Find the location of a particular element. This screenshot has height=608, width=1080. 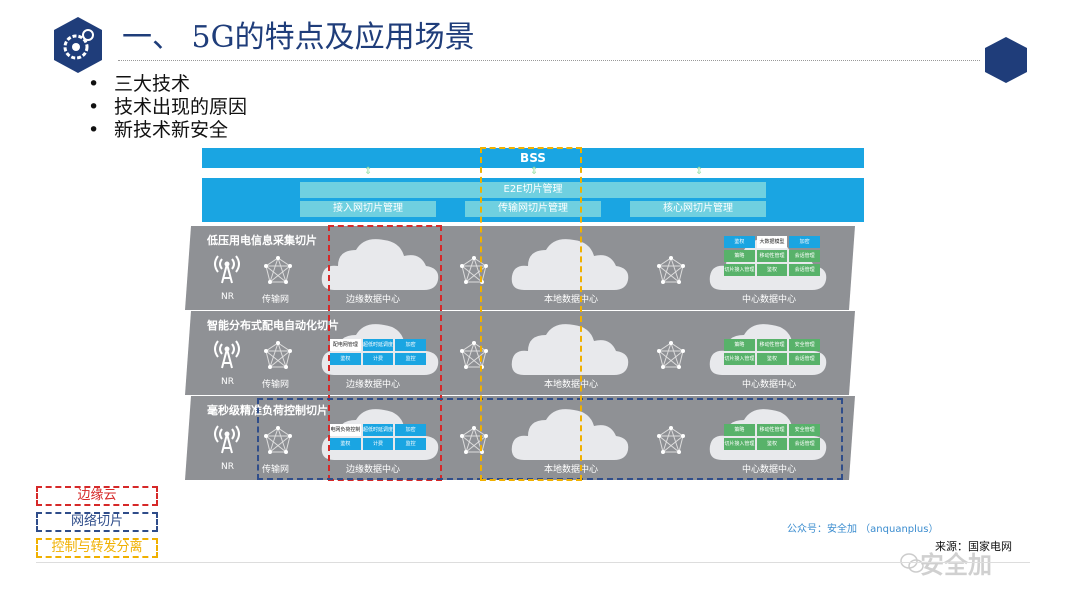

title-divider is located at coordinates (549, 60).